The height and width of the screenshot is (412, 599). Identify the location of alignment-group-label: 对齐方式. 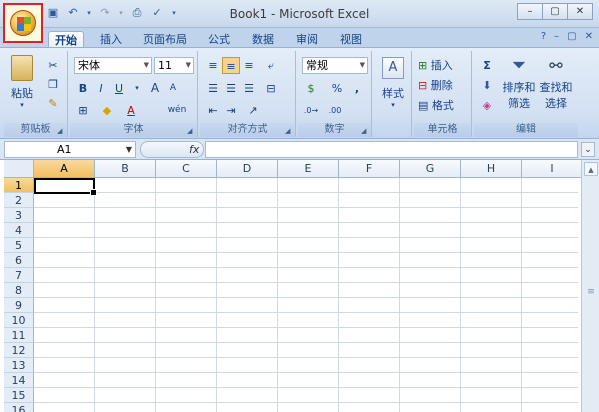
(247, 130).